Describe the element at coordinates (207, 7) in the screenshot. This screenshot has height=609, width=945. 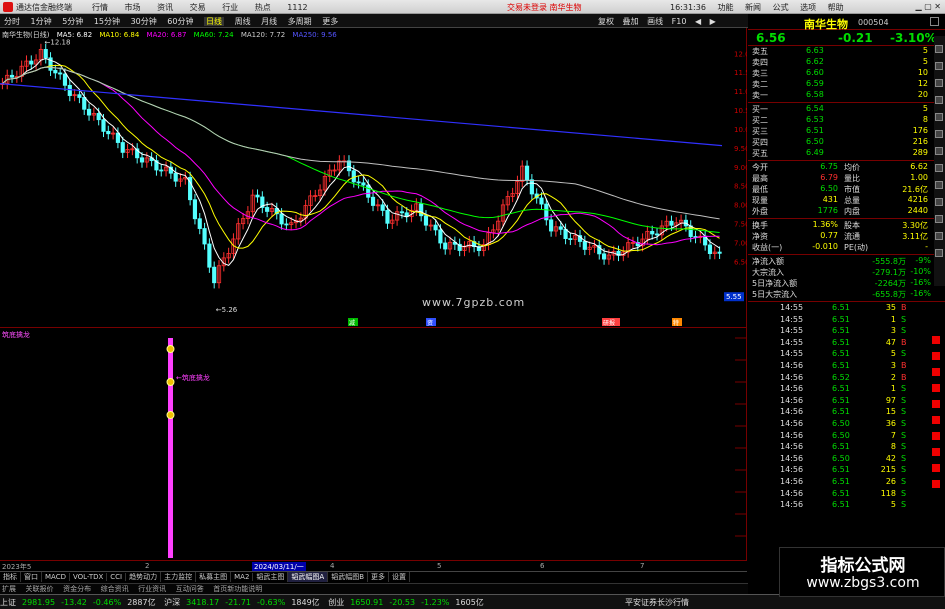
I see `main-menu: 行情 市场 资讯 交易 行业 热点 1112` at that location.